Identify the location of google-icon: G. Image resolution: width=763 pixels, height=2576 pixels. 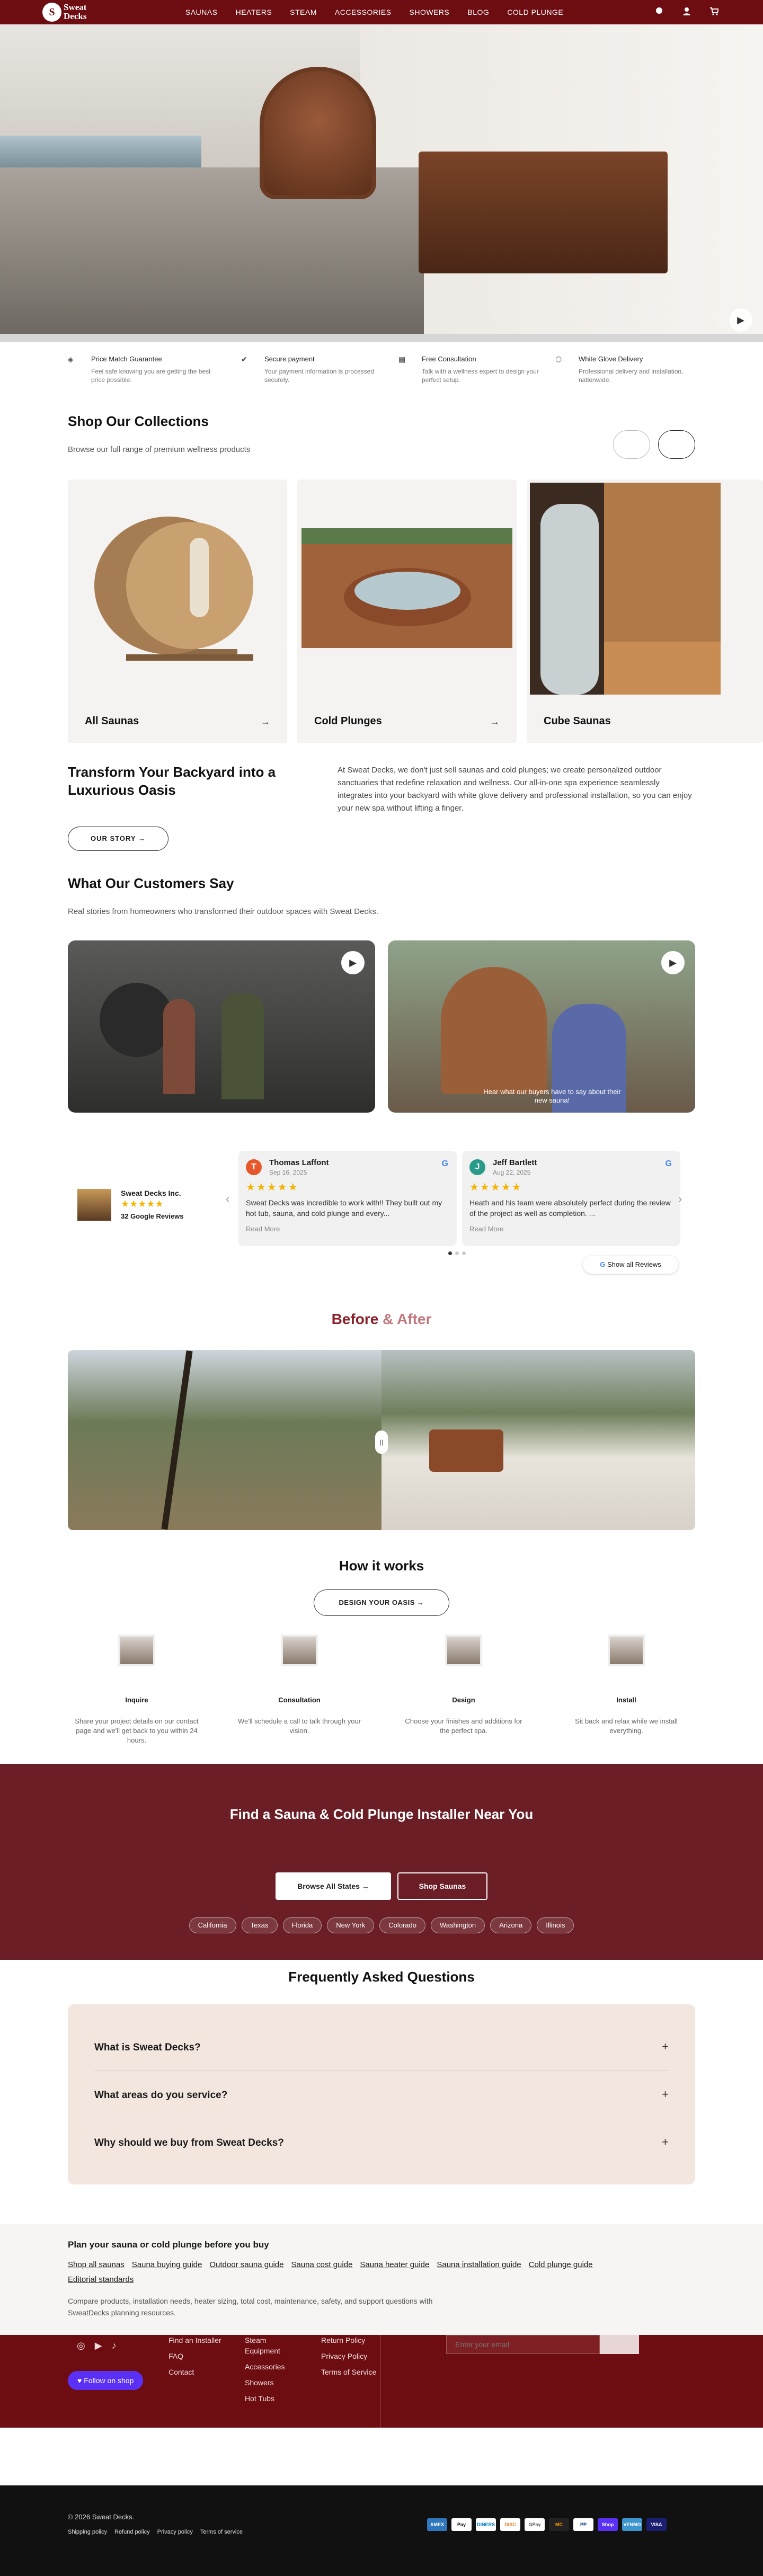
(603, 1264).